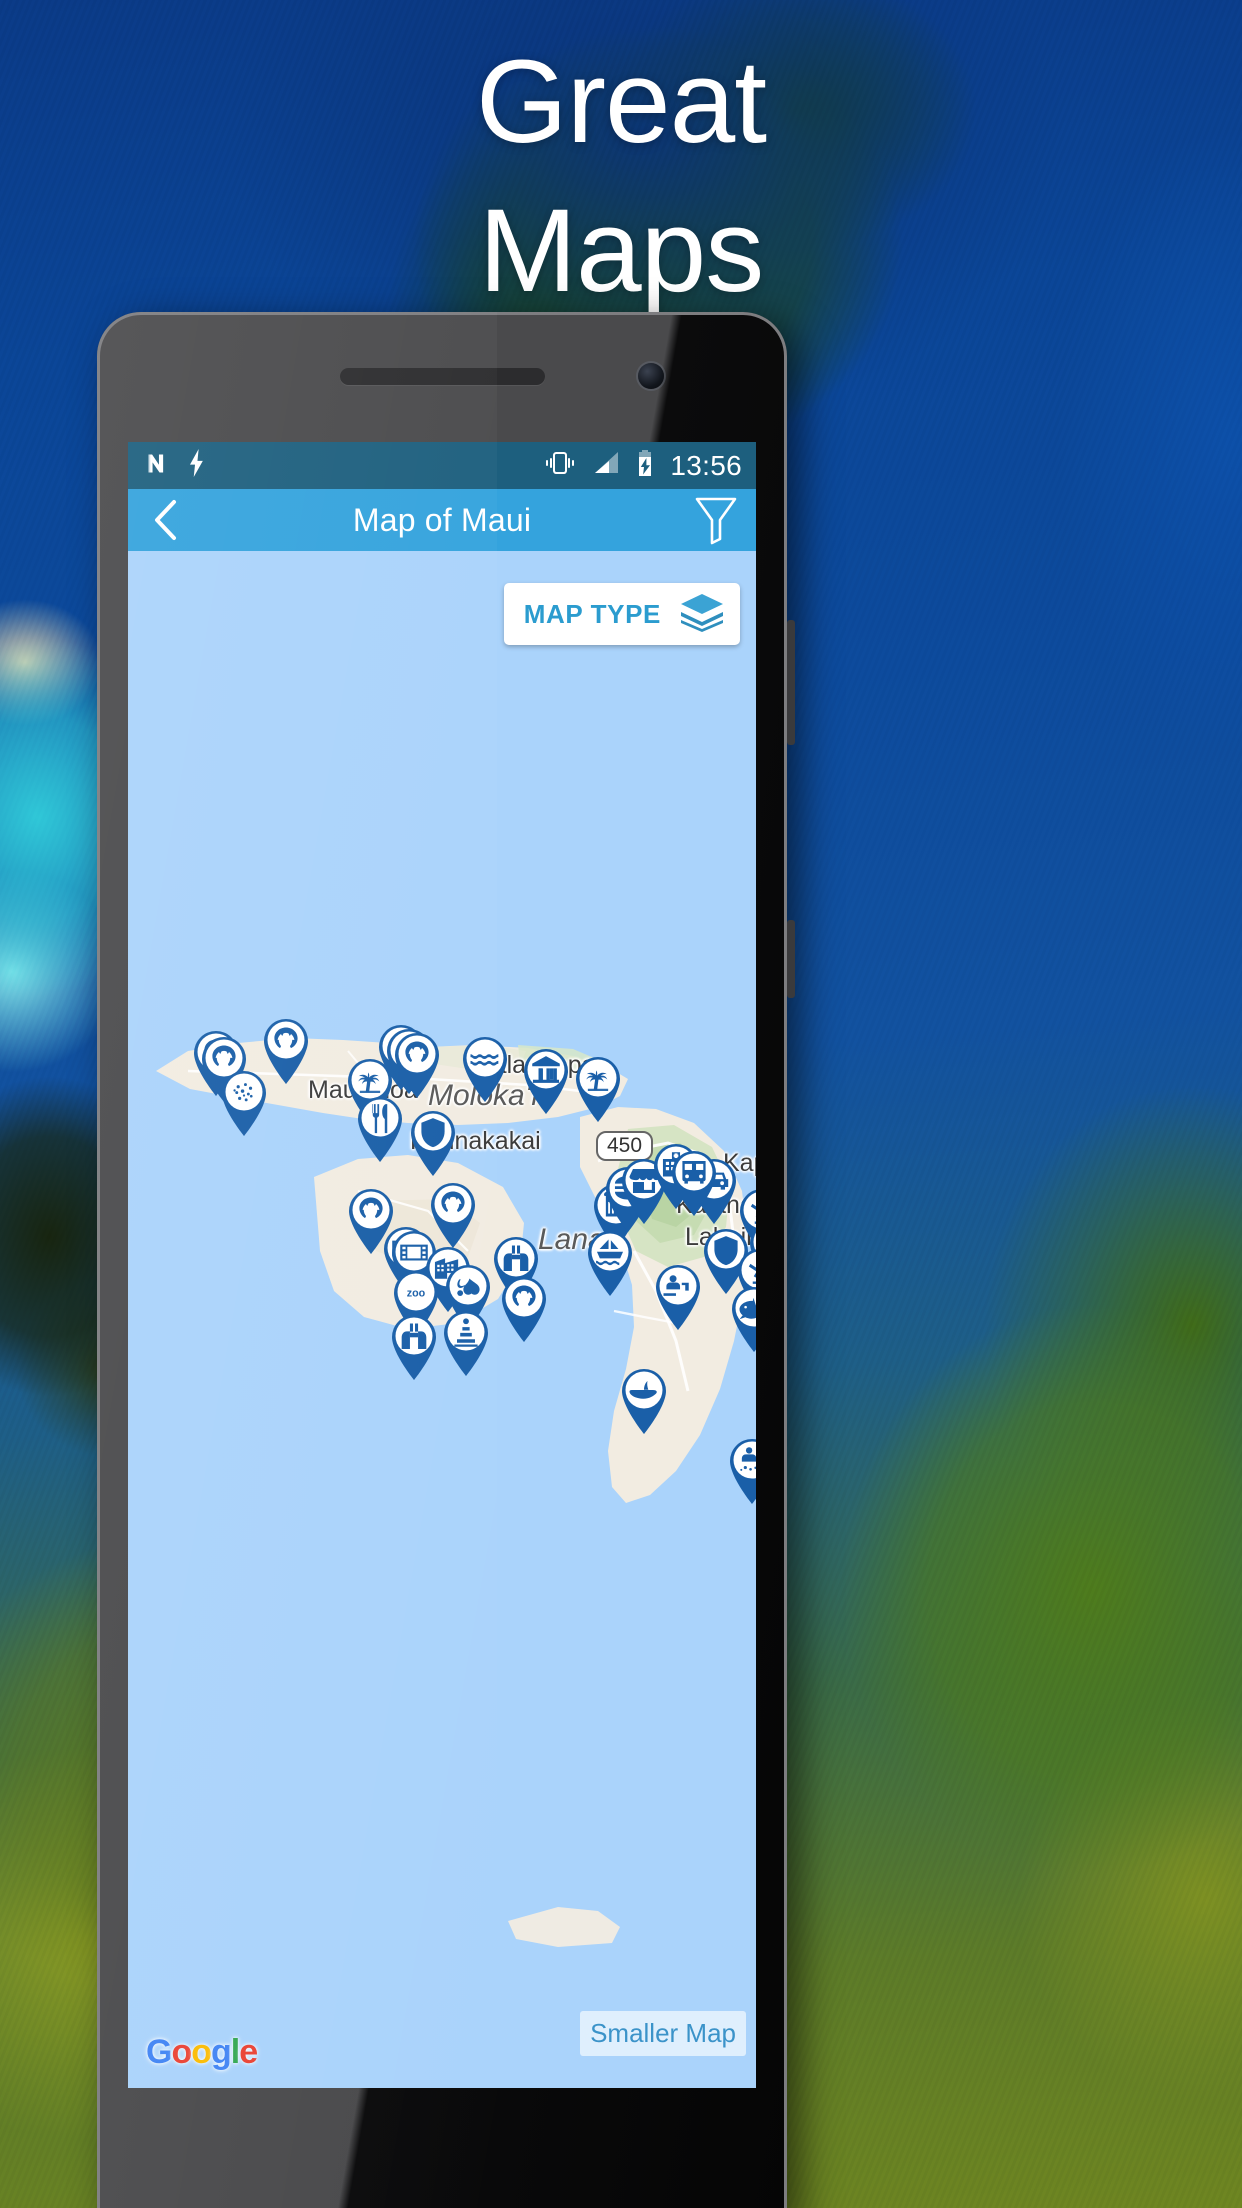  I want to click on map-marker-snorkel, so click(739, 1468).